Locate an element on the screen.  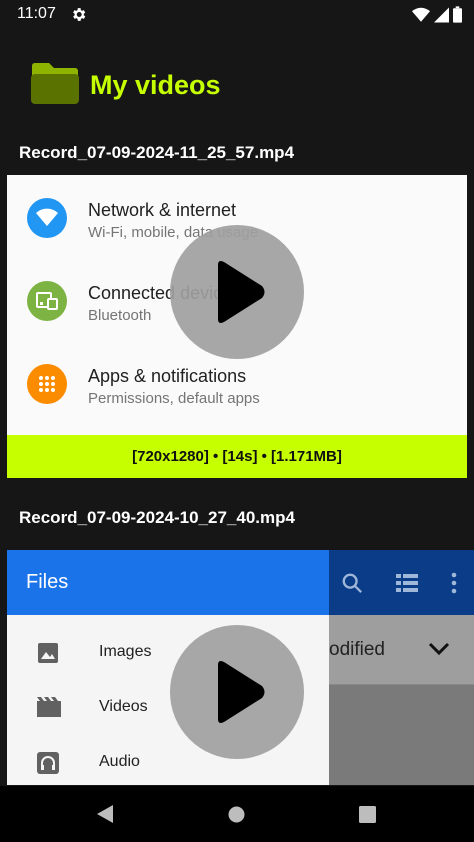
page-title: My videos is located at coordinates (155, 84).